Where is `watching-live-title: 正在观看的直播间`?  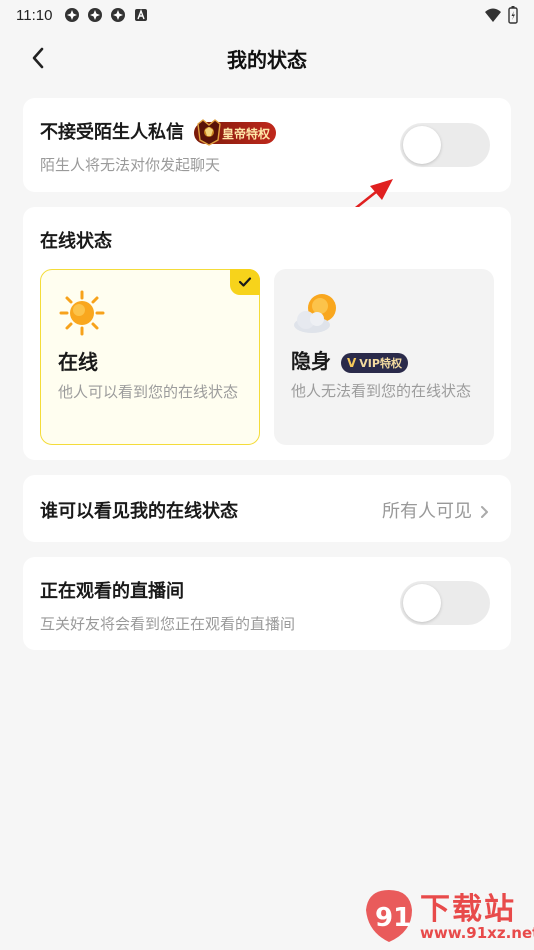 watching-live-title: 正在观看的直播间 is located at coordinates (112, 591).